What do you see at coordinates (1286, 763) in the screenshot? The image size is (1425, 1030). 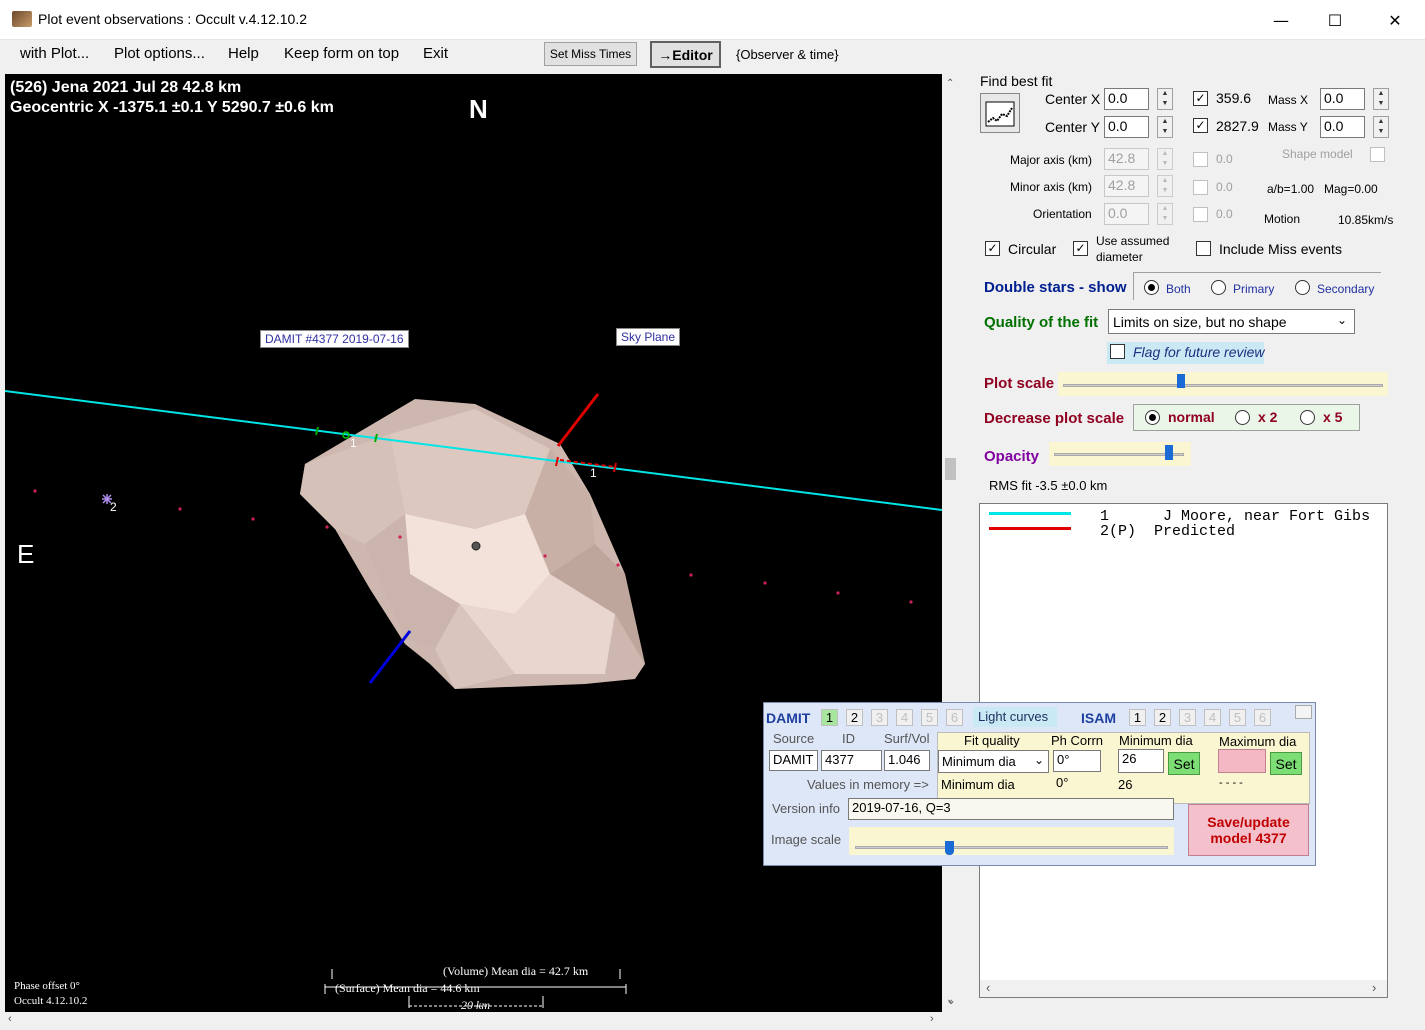 I see `set-max-dia-button: Set` at bounding box center [1286, 763].